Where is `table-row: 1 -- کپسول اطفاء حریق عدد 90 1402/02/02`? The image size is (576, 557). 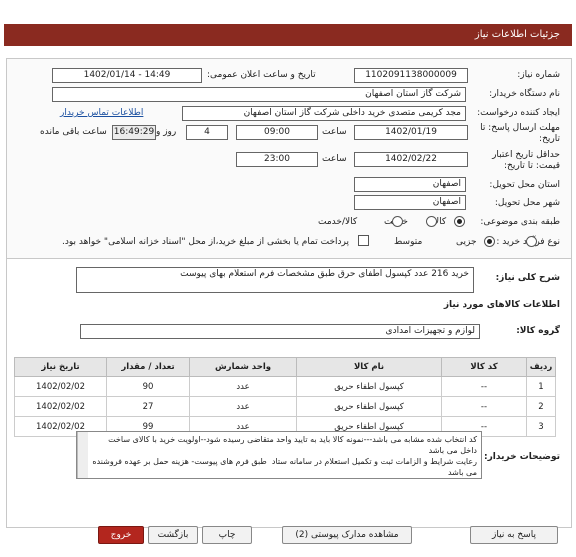
table-row: 1 -- کپسول اطفاء حریق عدد 90 1402/02/02 is located at coordinates (285, 386).